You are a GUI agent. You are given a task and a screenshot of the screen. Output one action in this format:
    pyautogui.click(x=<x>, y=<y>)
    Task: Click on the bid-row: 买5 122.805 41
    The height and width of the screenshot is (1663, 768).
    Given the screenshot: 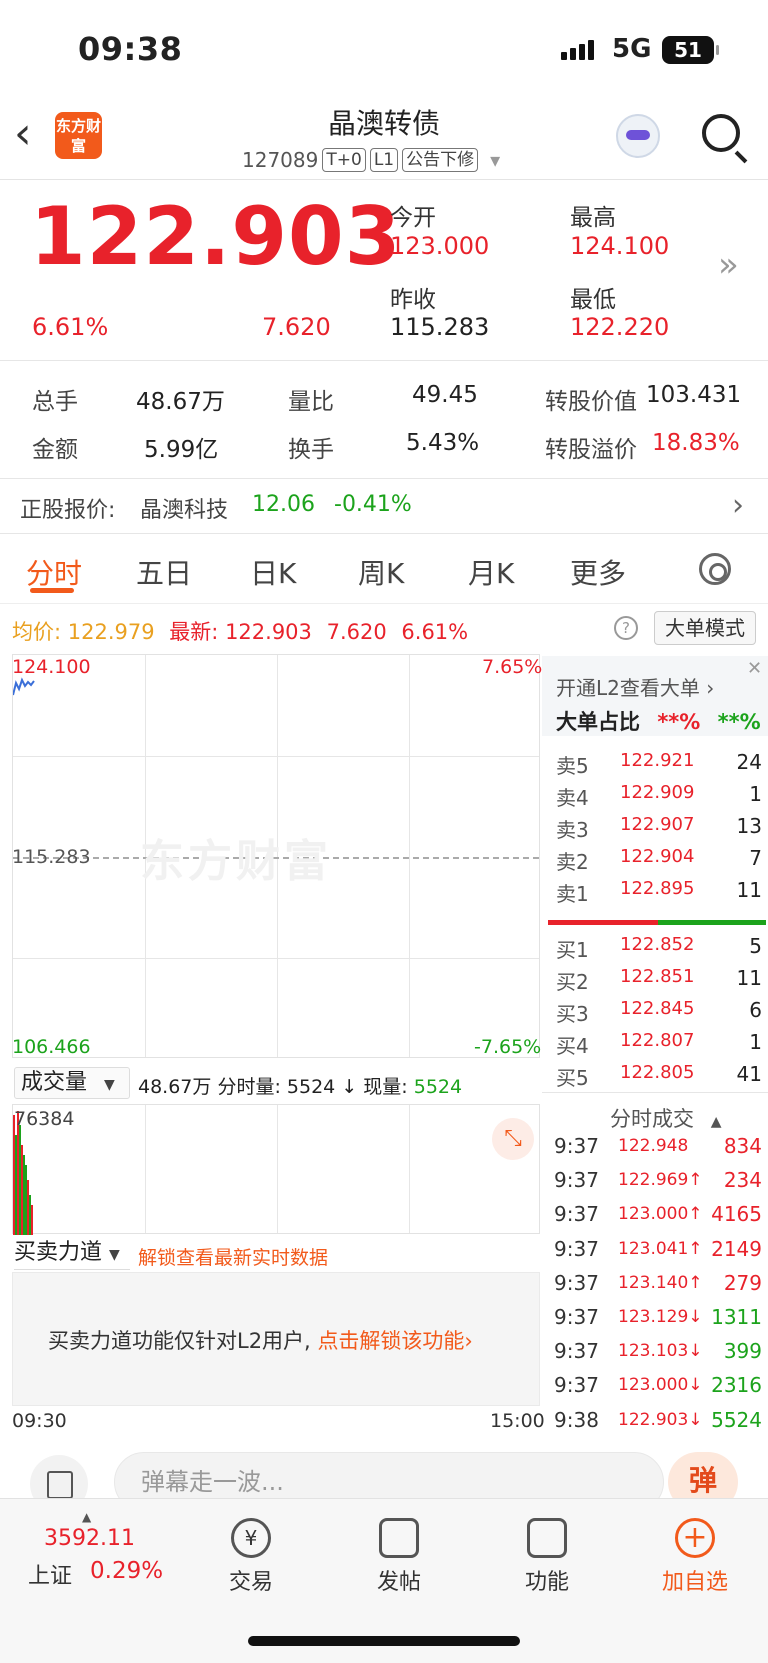 What is the action you would take?
    pyautogui.click(x=659, y=1077)
    